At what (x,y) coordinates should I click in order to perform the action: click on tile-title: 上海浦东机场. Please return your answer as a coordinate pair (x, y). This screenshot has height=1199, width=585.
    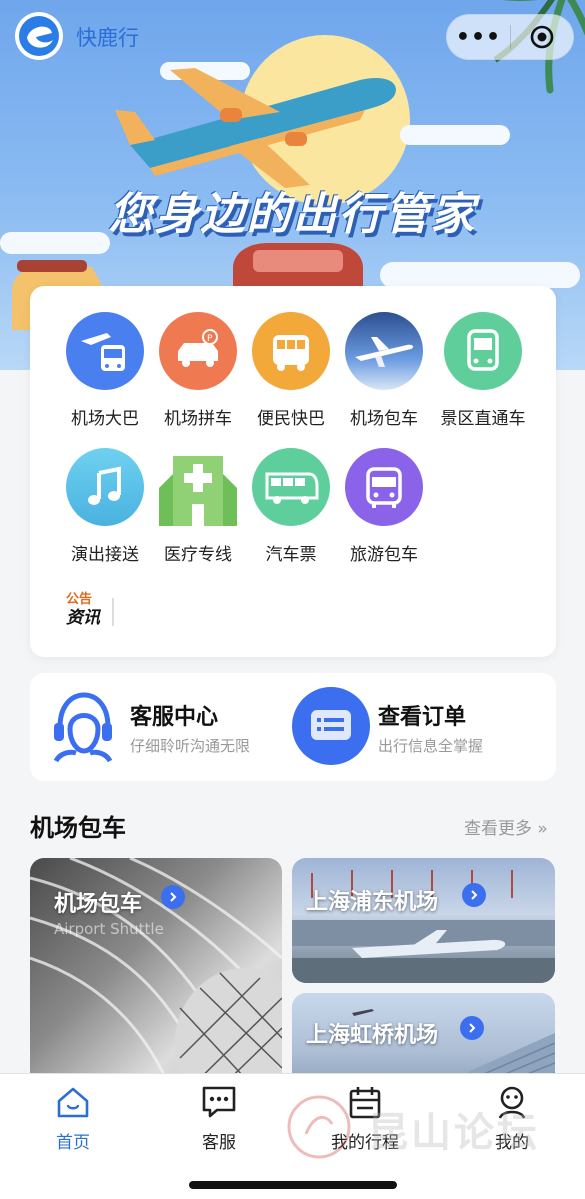
    Looking at the image, I should click on (372, 902).